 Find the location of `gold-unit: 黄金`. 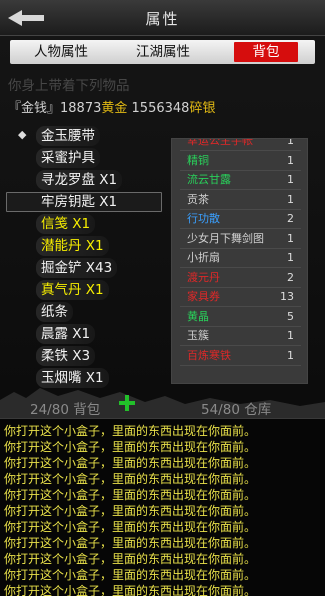

gold-unit: 黄金 is located at coordinates (114, 108).